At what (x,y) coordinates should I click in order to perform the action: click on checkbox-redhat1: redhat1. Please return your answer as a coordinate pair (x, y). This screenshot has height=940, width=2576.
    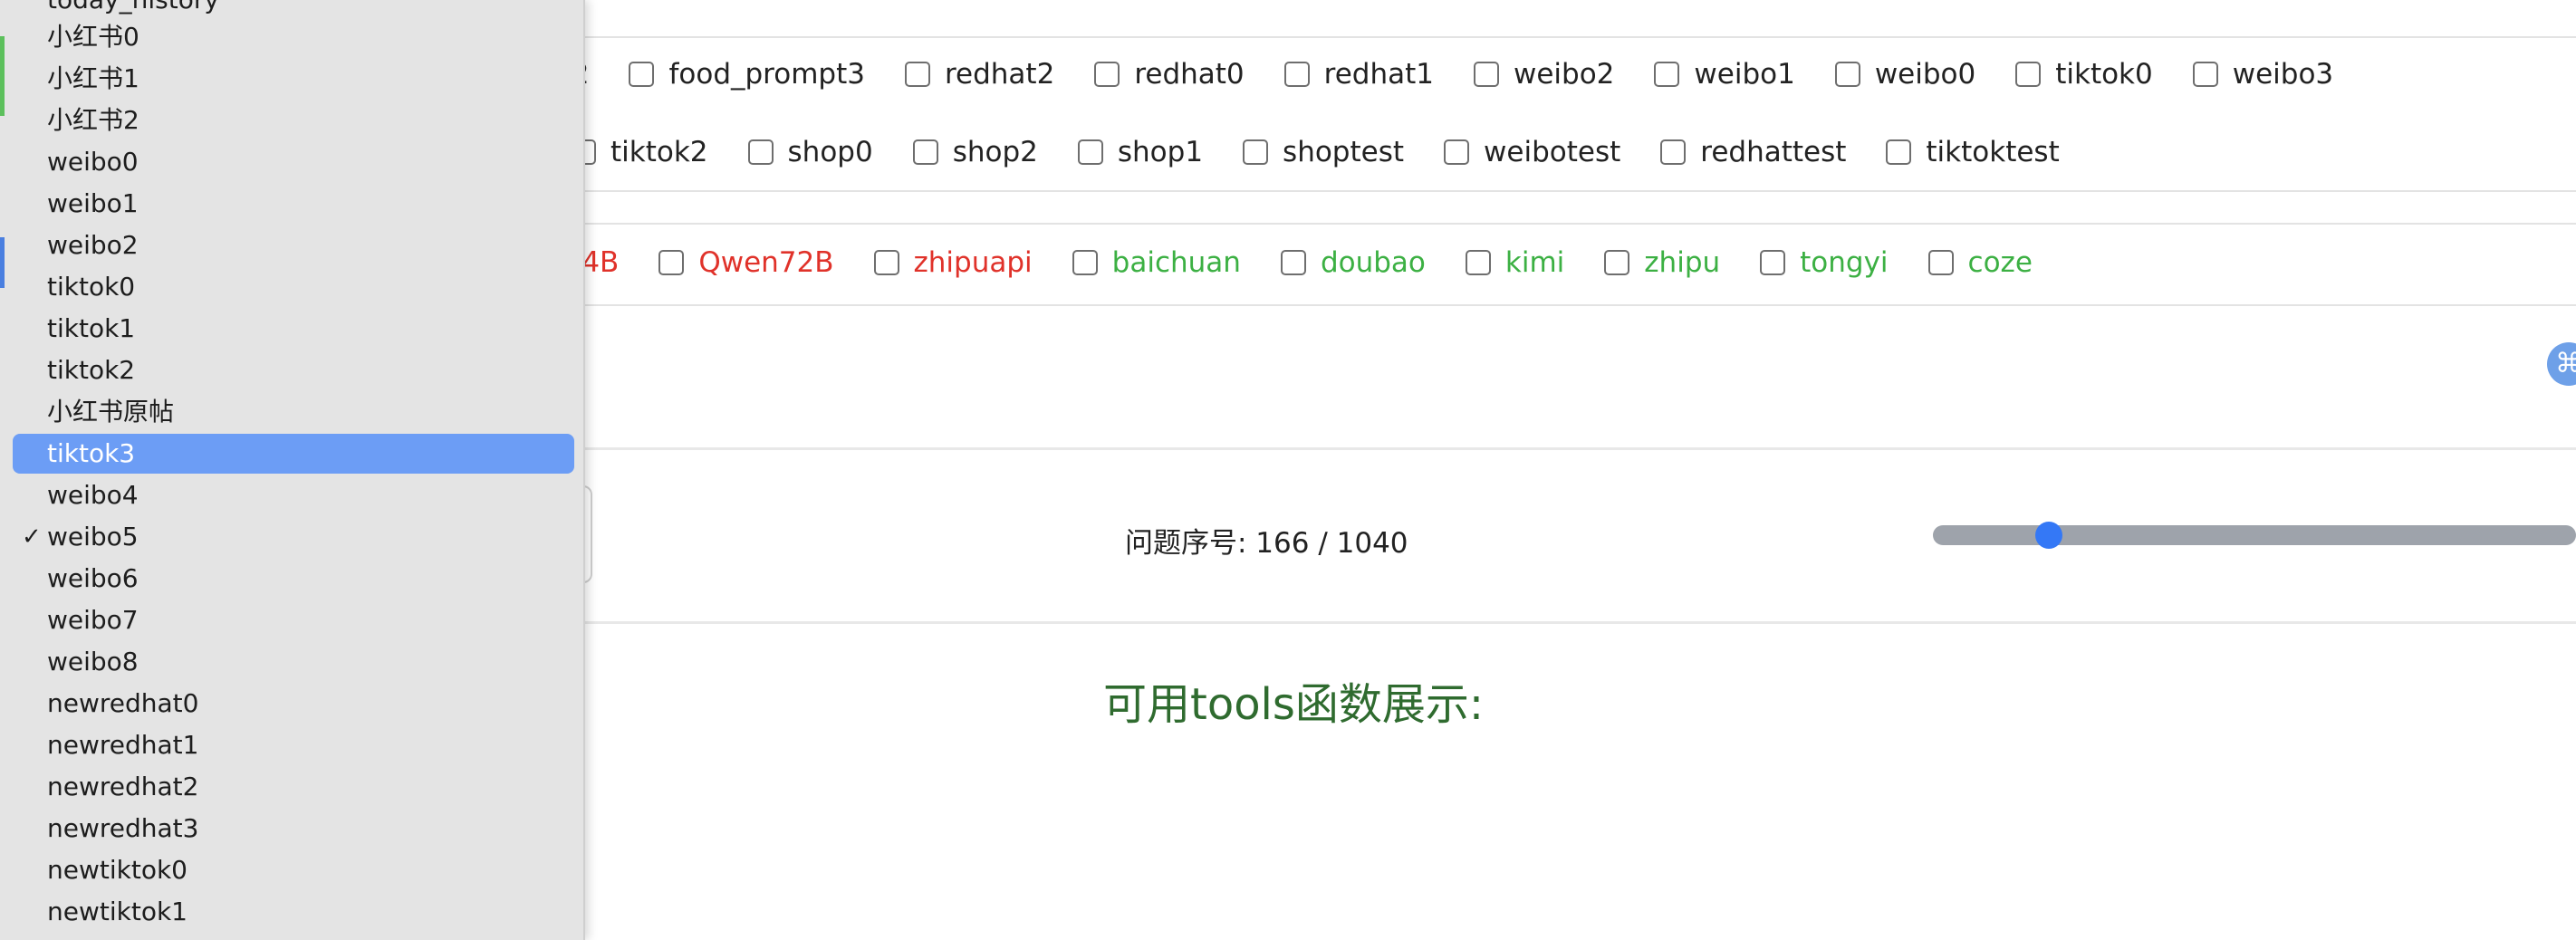
    Looking at the image, I should click on (1358, 74).